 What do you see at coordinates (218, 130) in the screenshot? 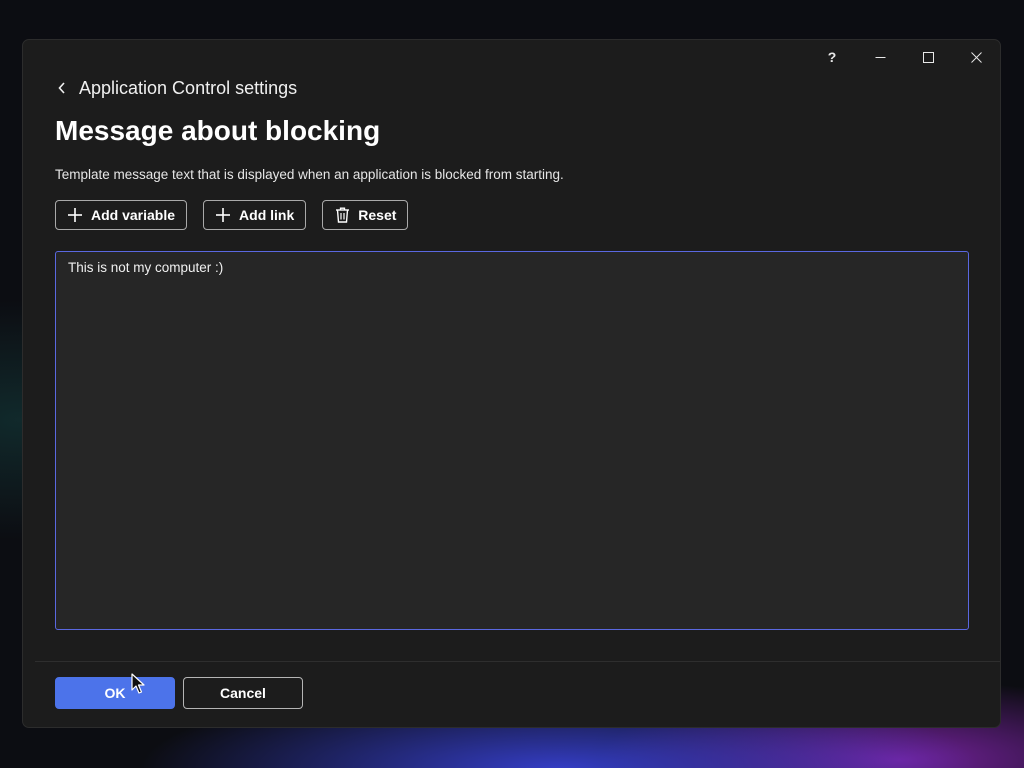
I see `page-title: Message about blocking` at bounding box center [218, 130].